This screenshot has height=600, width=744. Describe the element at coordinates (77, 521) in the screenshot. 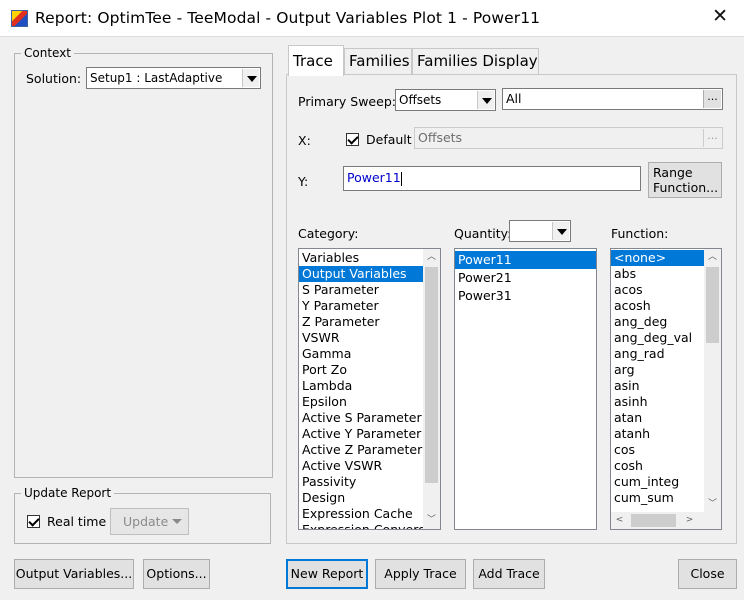

I see `realtime-label: Real time` at that location.